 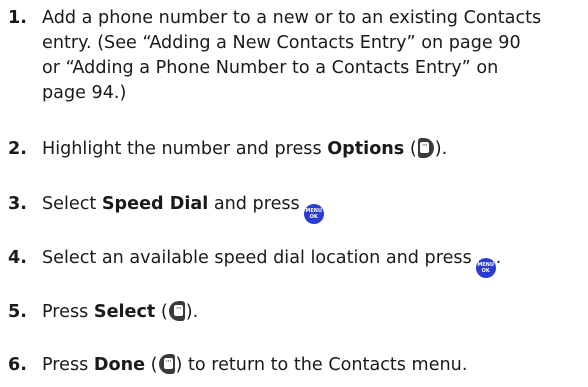 What do you see at coordinates (124, 312) in the screenshot?
I see `step-bold-term: Select` at bounding box center [124, 312].